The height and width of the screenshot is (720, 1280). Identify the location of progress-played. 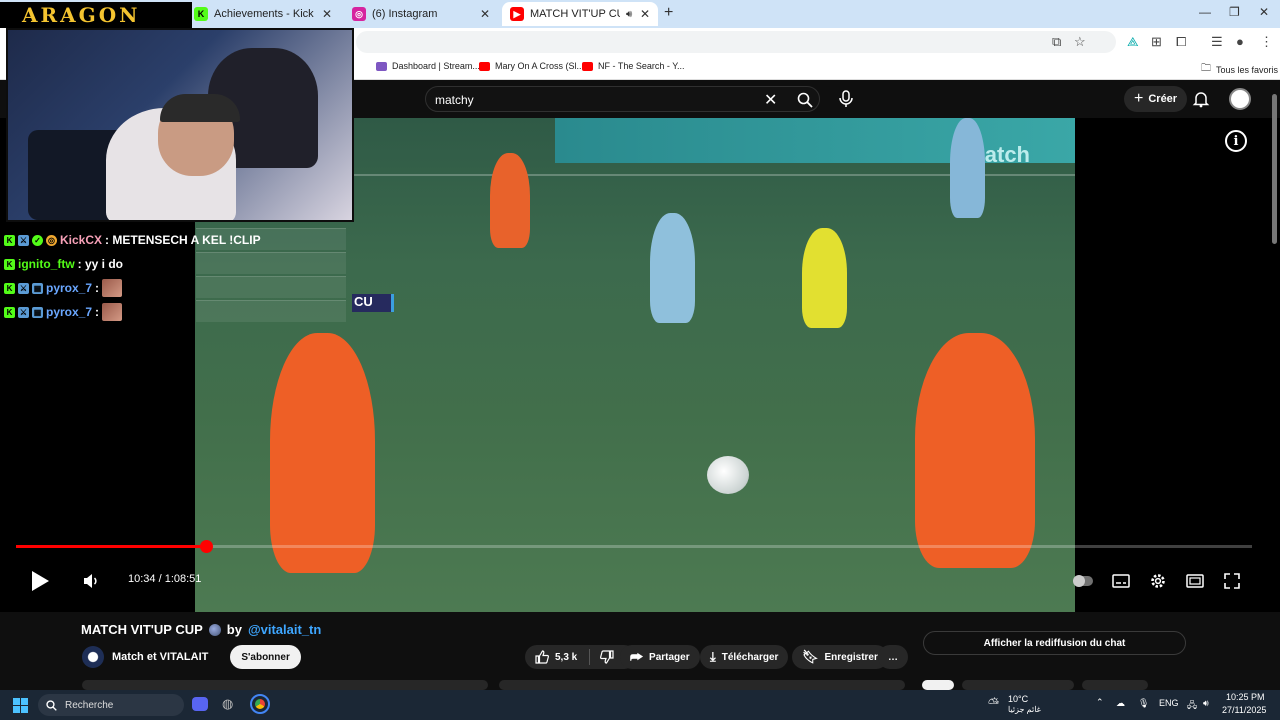
(111, 546).